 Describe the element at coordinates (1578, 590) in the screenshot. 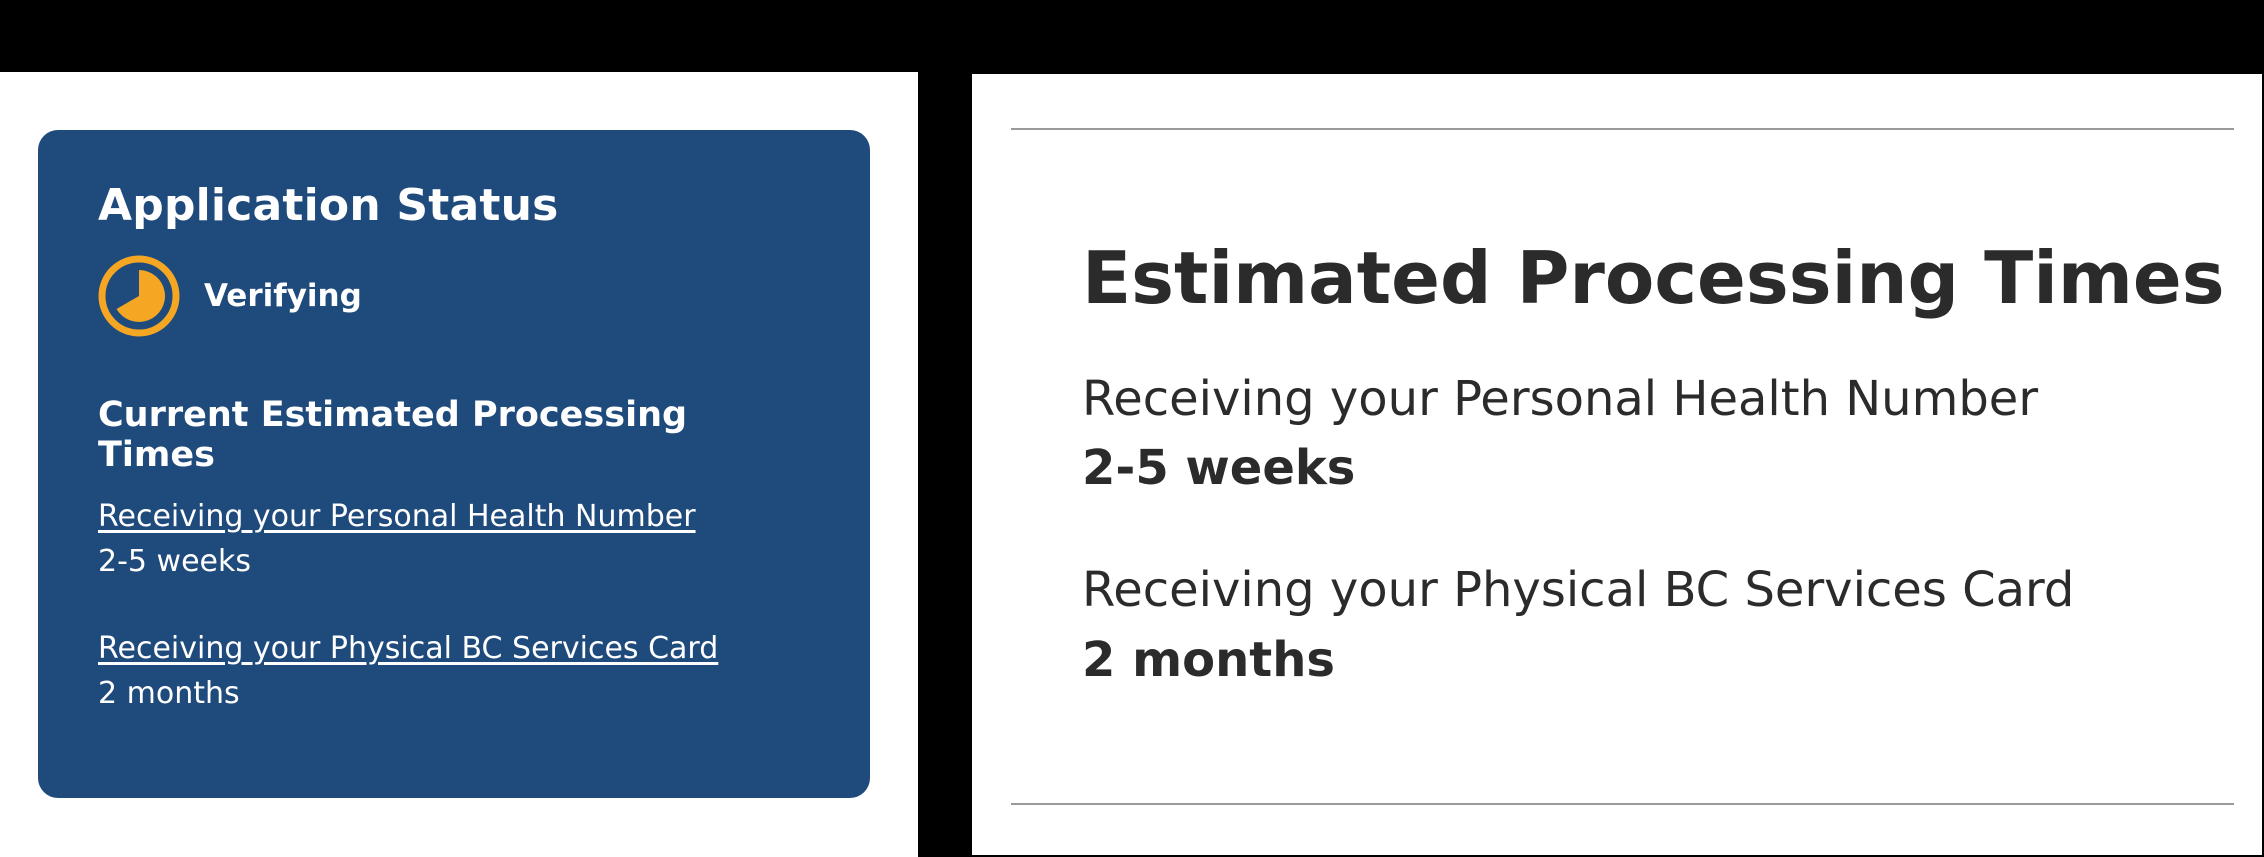

I see `bc-services-card-label: Receiving your Physical BC Services Card` at that location.